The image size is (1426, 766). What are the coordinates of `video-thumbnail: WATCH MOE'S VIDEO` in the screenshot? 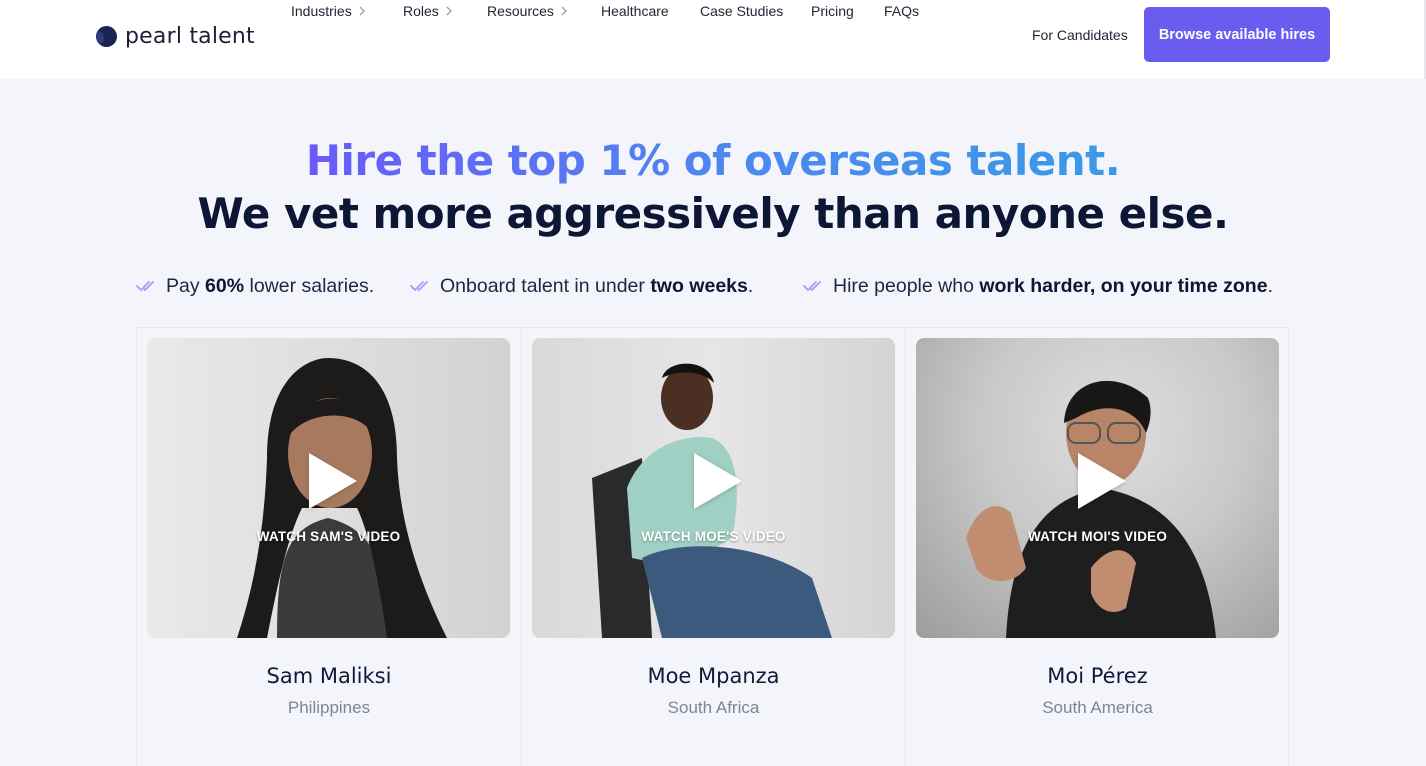 It's located at (713, 488).